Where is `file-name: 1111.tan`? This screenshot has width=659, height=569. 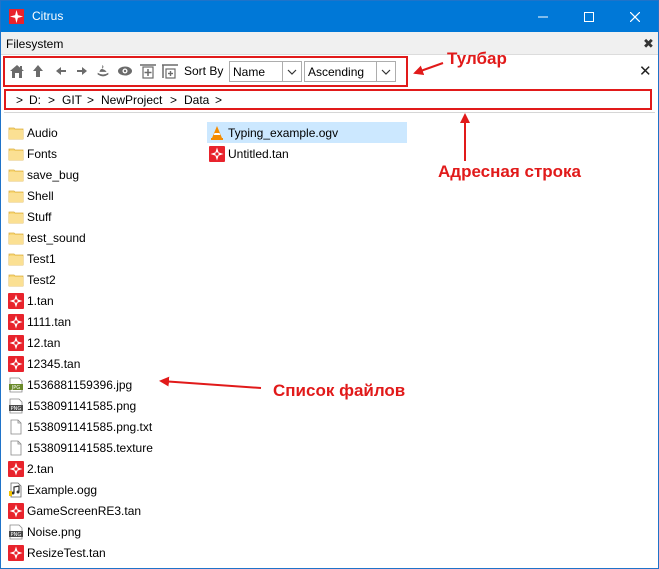 file-name: 1111.tan is located at coordinates (49, 321).